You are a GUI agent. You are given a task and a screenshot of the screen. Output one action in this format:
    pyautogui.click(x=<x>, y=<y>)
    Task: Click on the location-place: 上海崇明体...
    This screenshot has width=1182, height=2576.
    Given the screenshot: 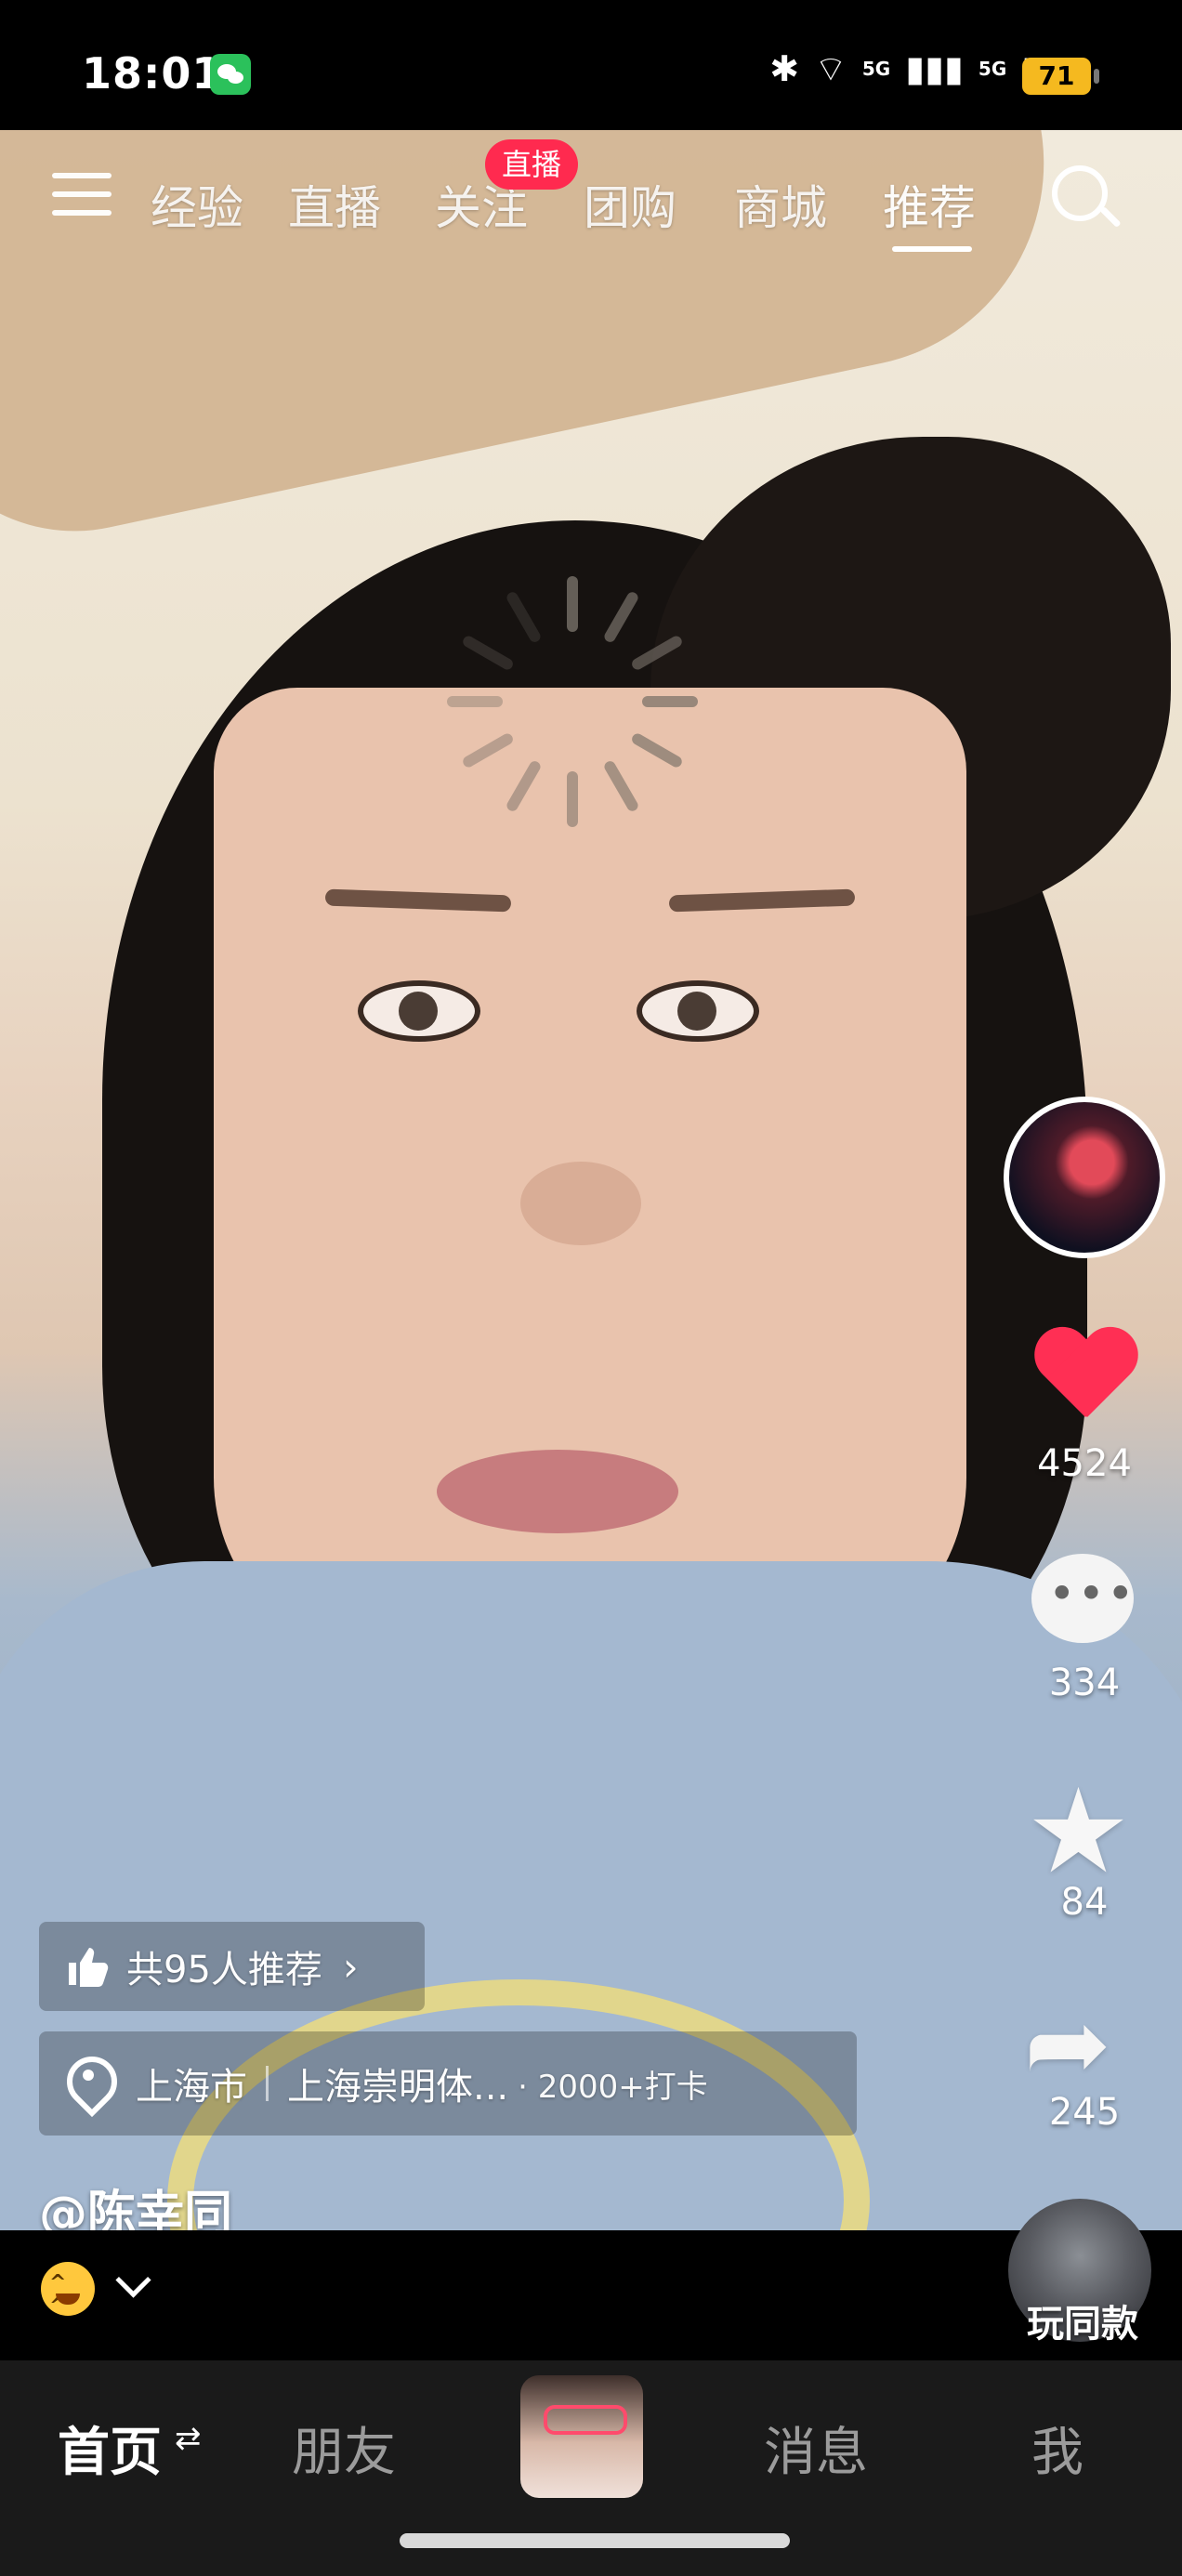 What is the action you would take?
    pyautogui.click(x=398, y=2087)
    